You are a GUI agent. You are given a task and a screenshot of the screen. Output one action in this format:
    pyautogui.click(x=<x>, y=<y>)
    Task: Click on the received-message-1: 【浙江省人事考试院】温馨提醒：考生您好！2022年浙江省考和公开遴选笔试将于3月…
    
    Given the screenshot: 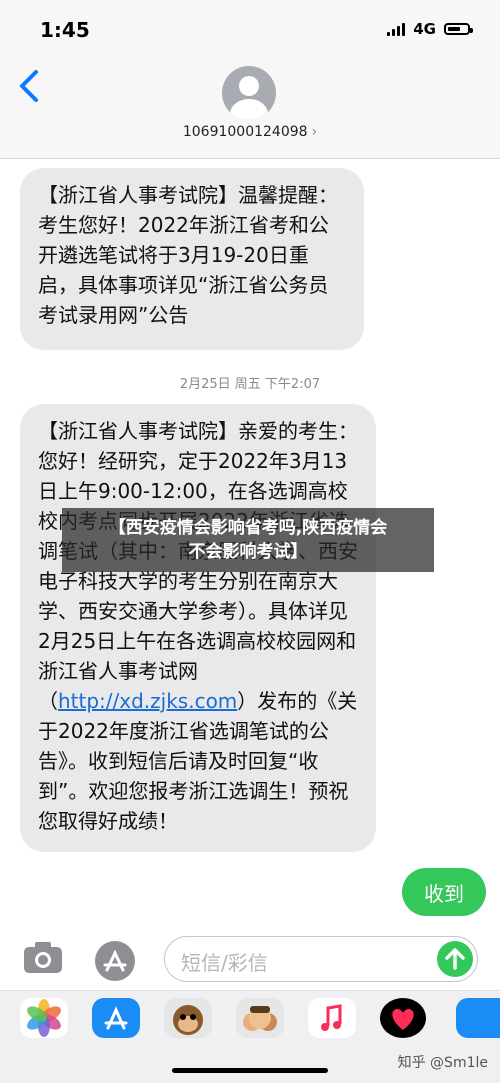 What is the action you would take?
    pyautogui.click(x=192, y=259)
    